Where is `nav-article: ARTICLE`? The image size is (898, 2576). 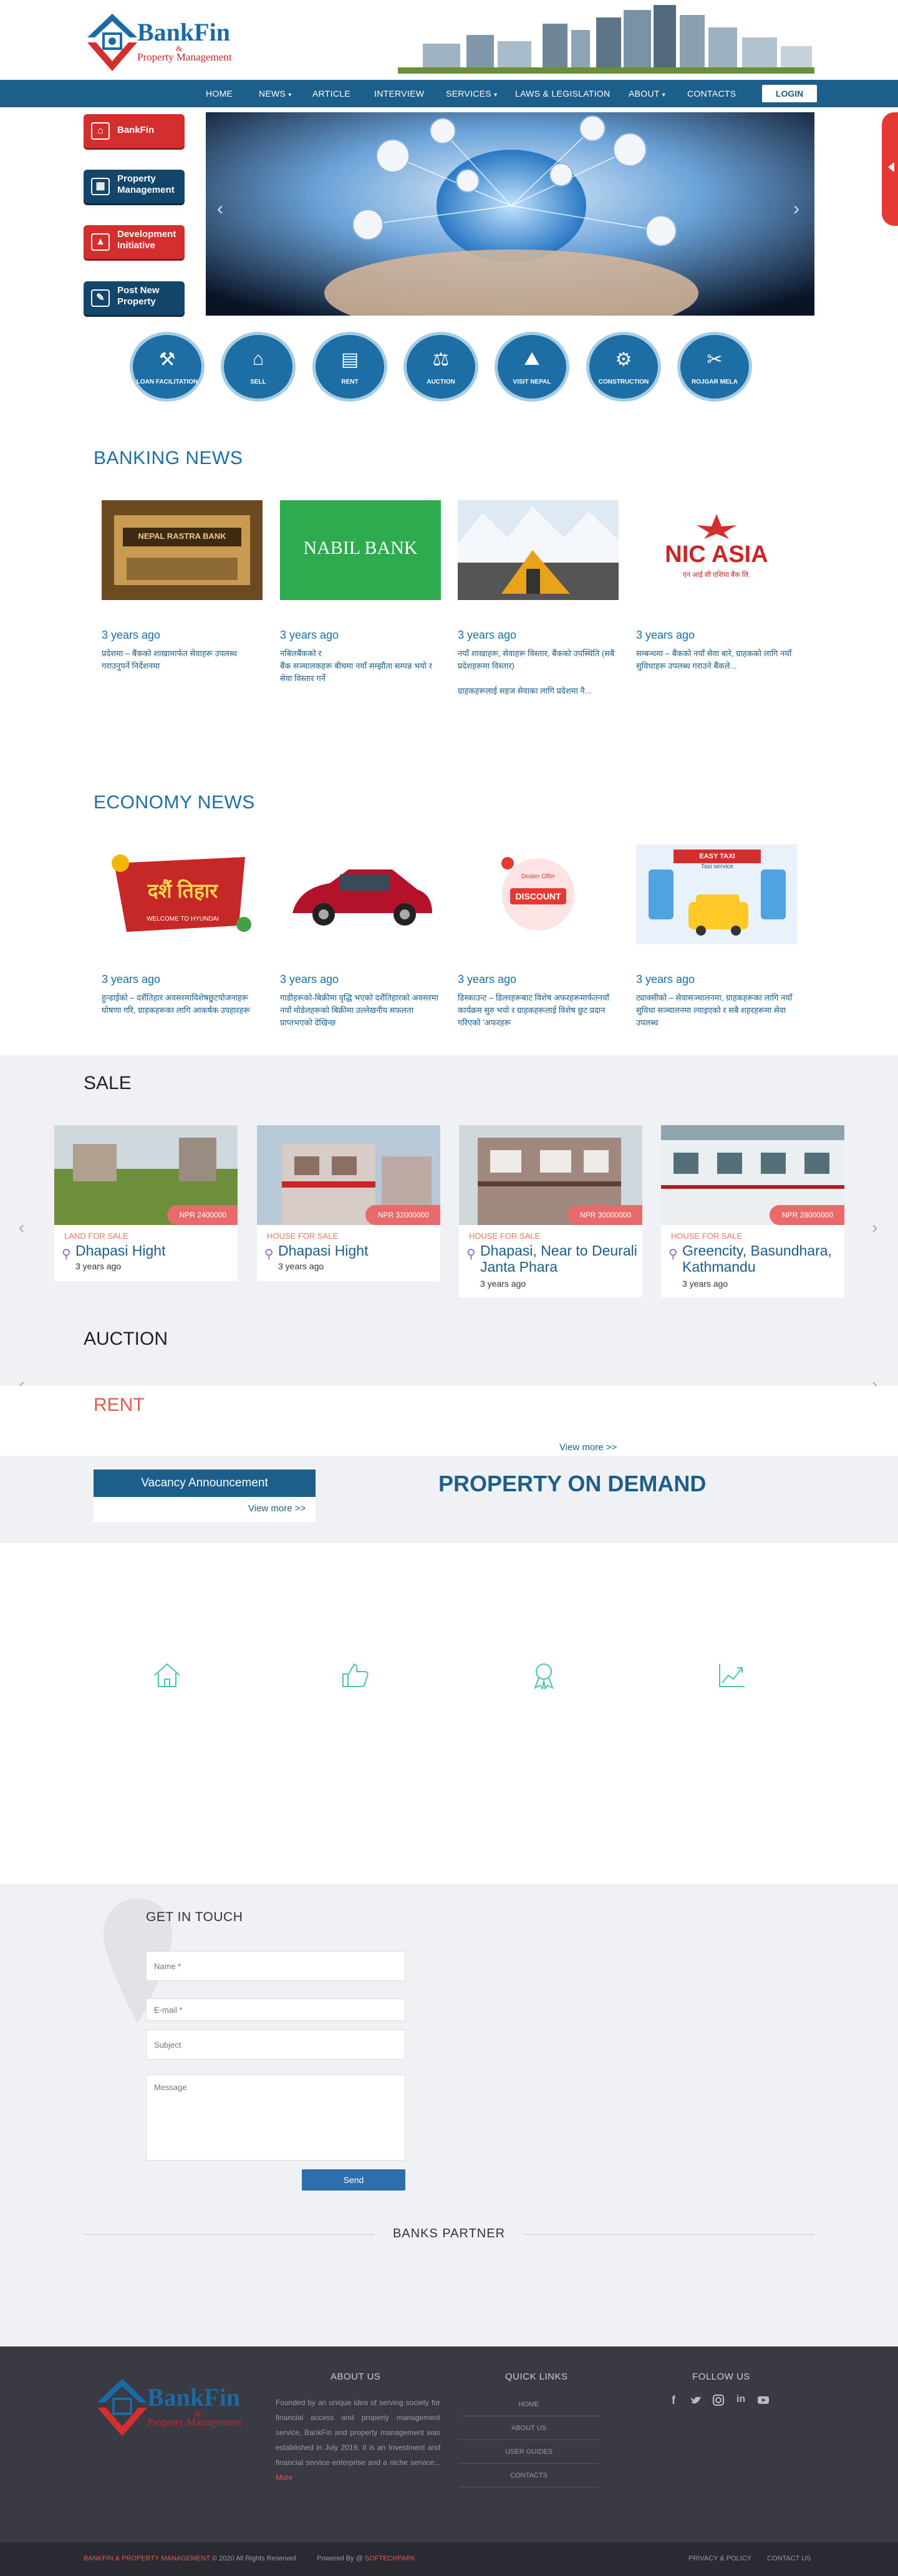 nav-article: ARTICLE is located at coordinates (331, 93).